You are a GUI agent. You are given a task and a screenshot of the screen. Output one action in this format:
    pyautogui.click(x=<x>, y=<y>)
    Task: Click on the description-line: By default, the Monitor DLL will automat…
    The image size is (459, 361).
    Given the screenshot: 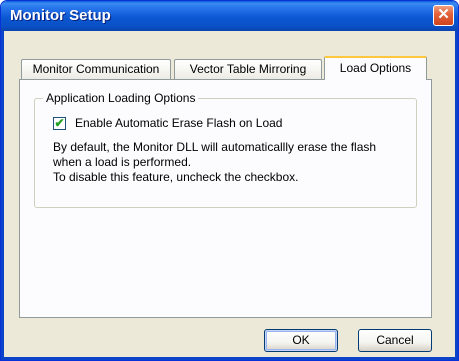 What is the action you would take?
    pyautogui.click(x=215, y=147)
    